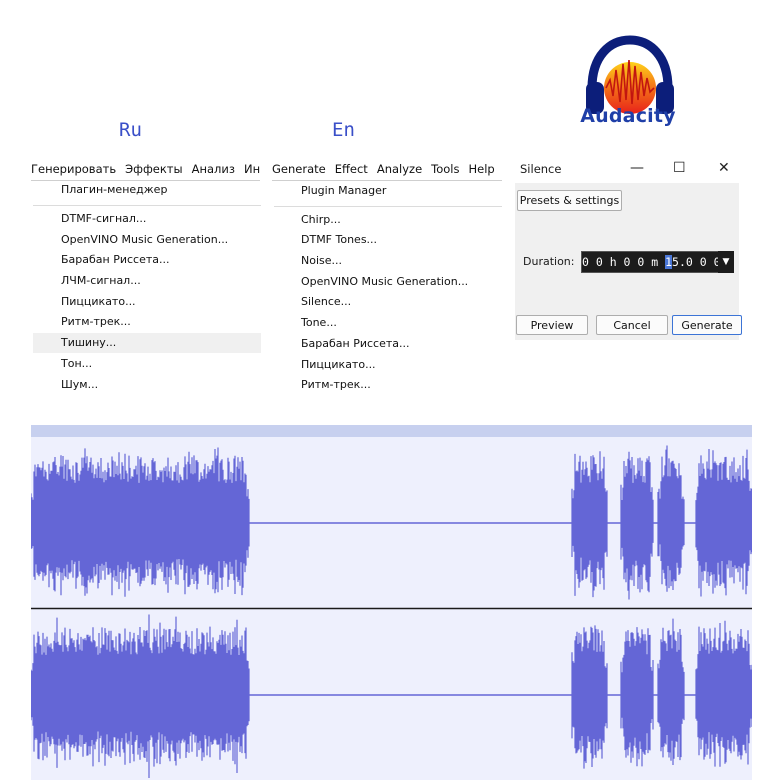  I want to click on duration-selected-digit: 1, so click(669, 262).